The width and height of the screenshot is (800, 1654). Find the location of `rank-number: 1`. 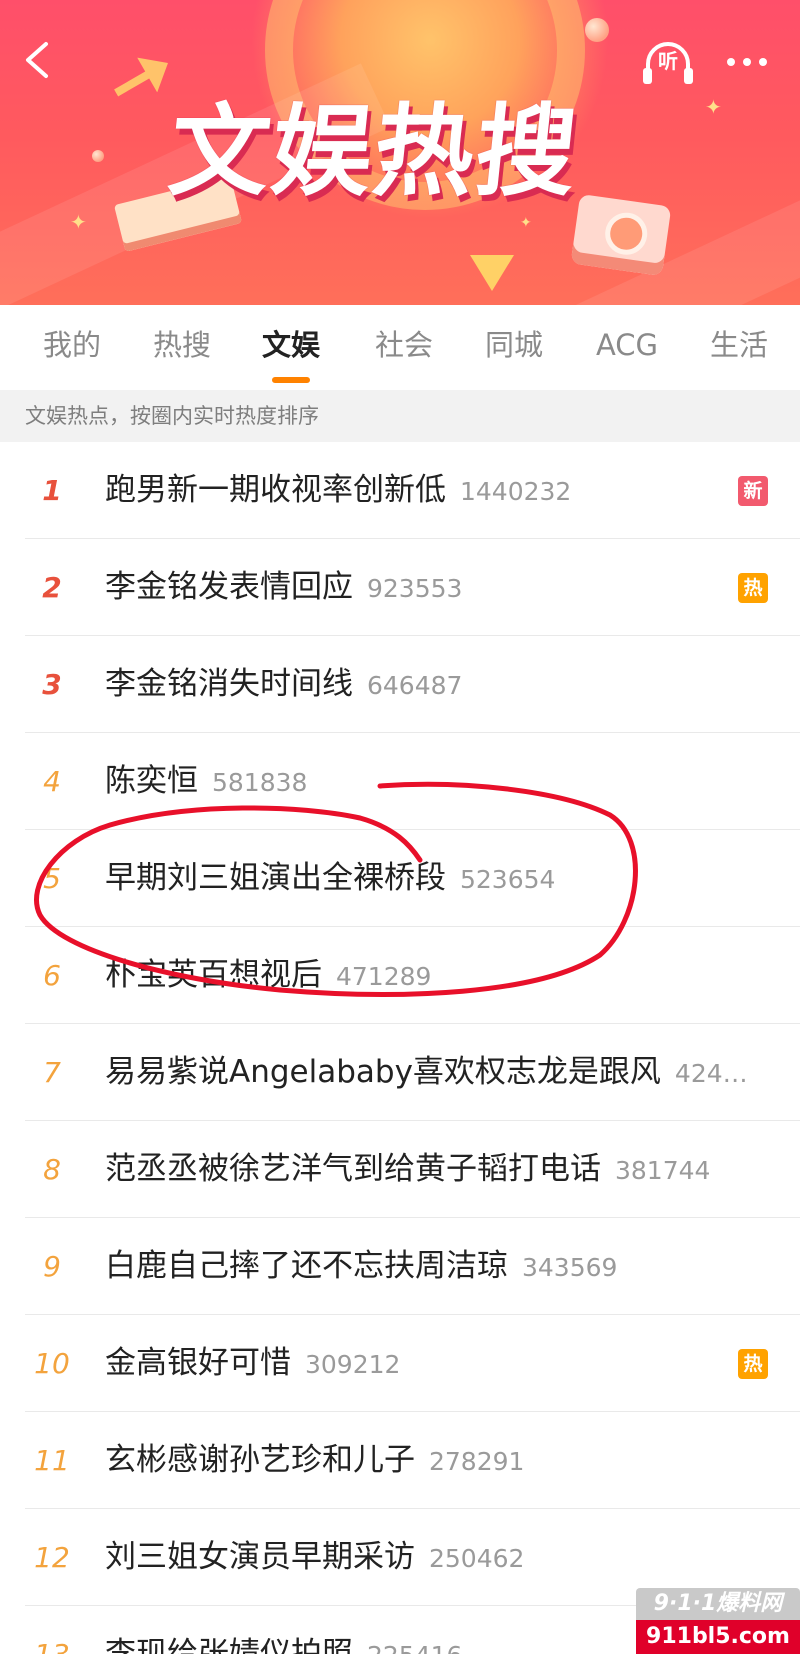

rank-number: 1 is located at coordinates (52, 490).